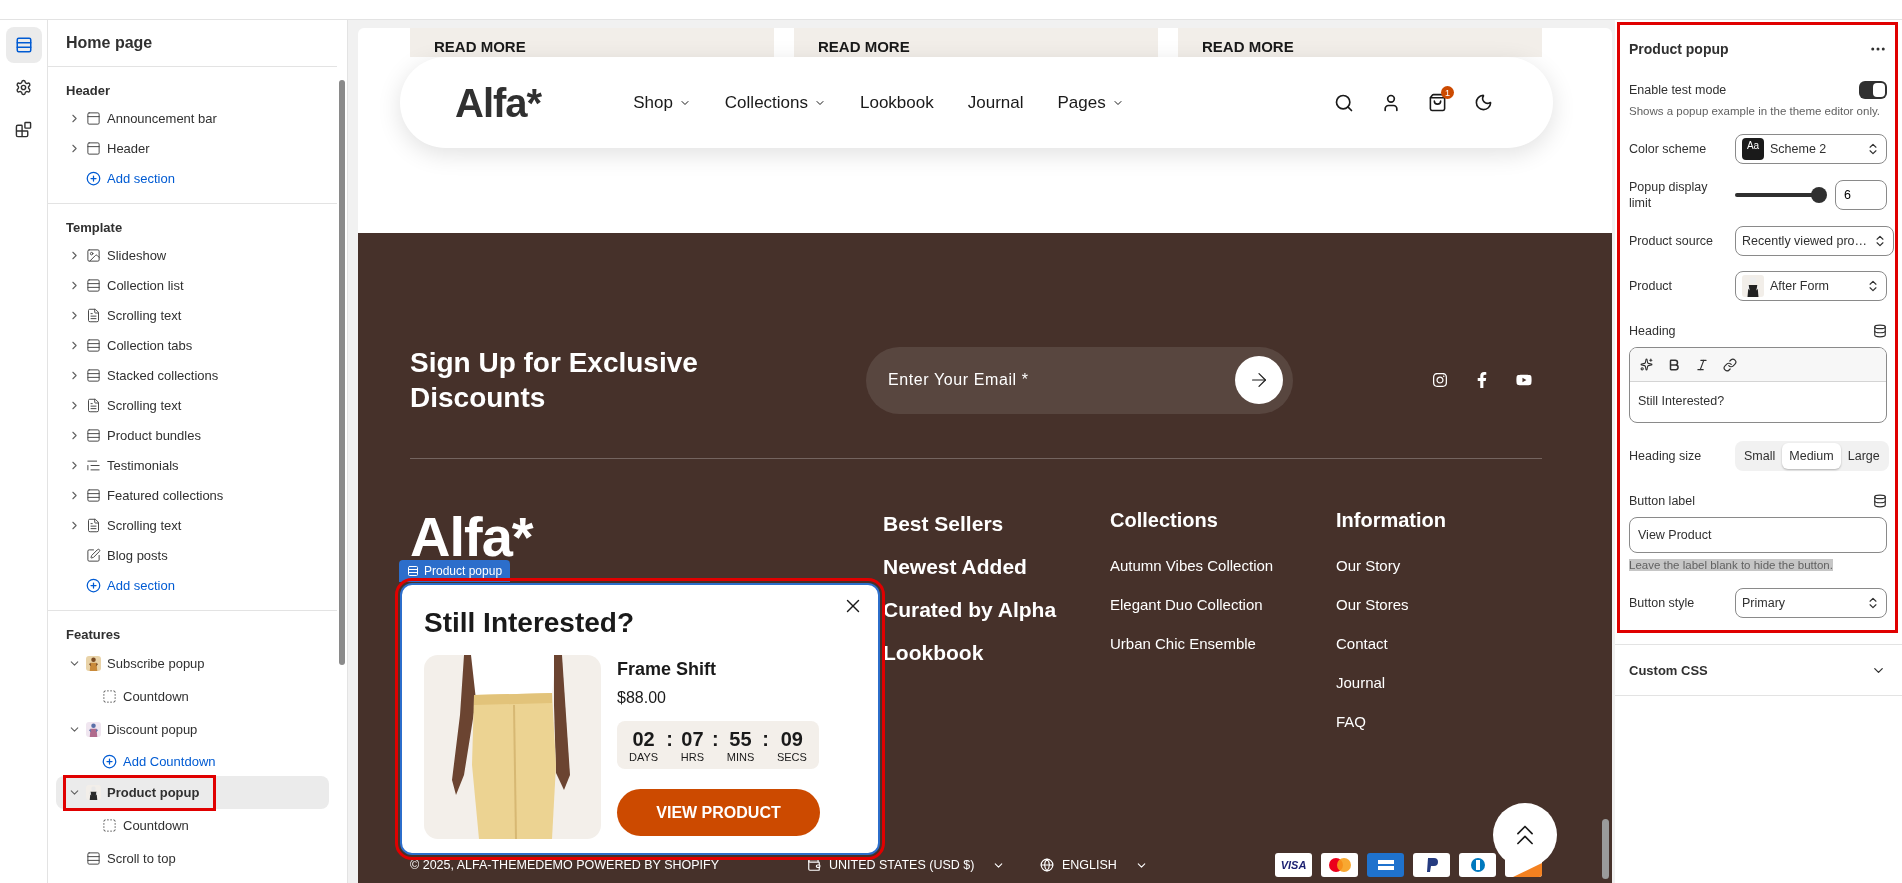 The width and height of the screenshot is (1902, 883). What do you see at coordinates (23, 129) in the screenshot?
I see `apps-icon` at bounding box center [23, 129].